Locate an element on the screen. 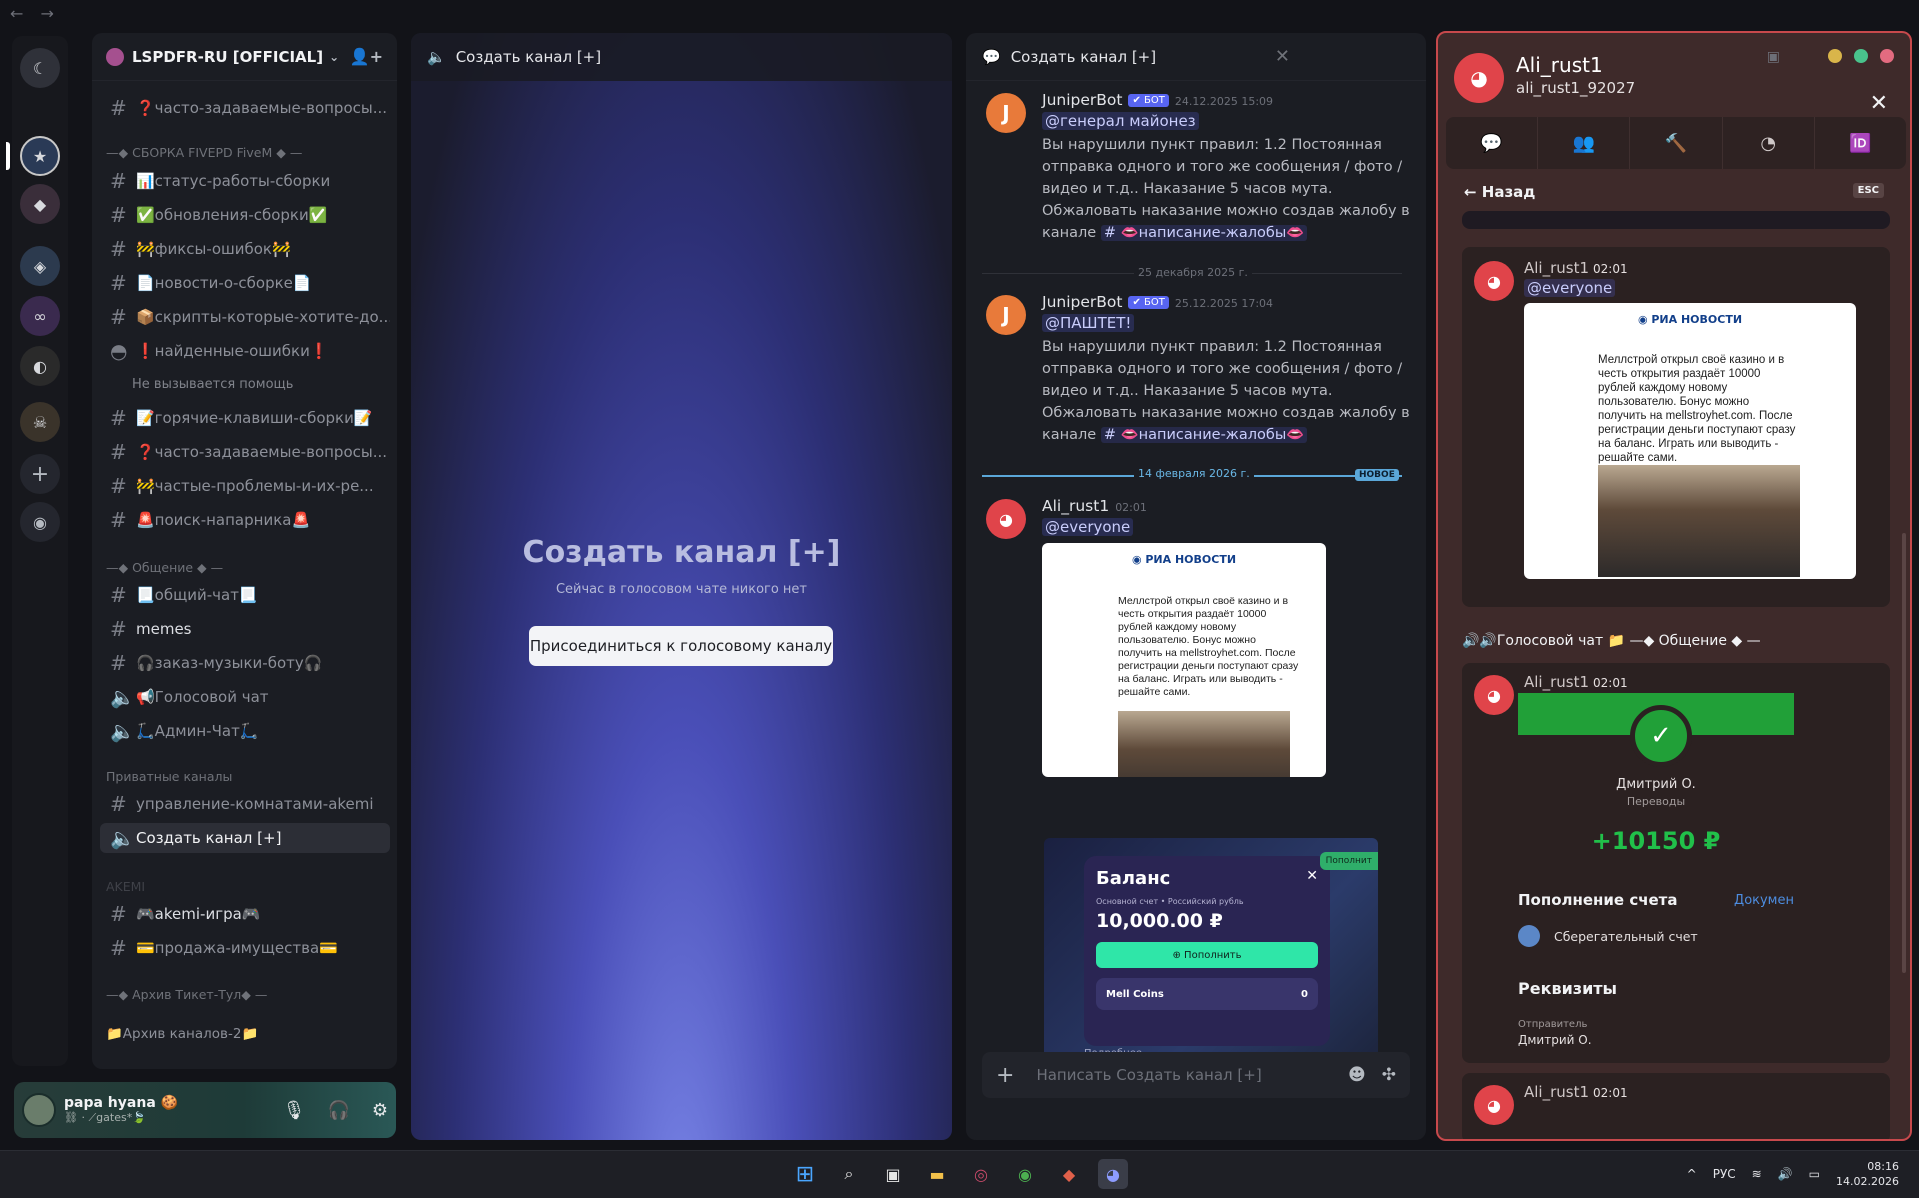 This screenshot has width=1919, height=1198. gear-icon: ⚙ is located at coordinates (380, 1110).